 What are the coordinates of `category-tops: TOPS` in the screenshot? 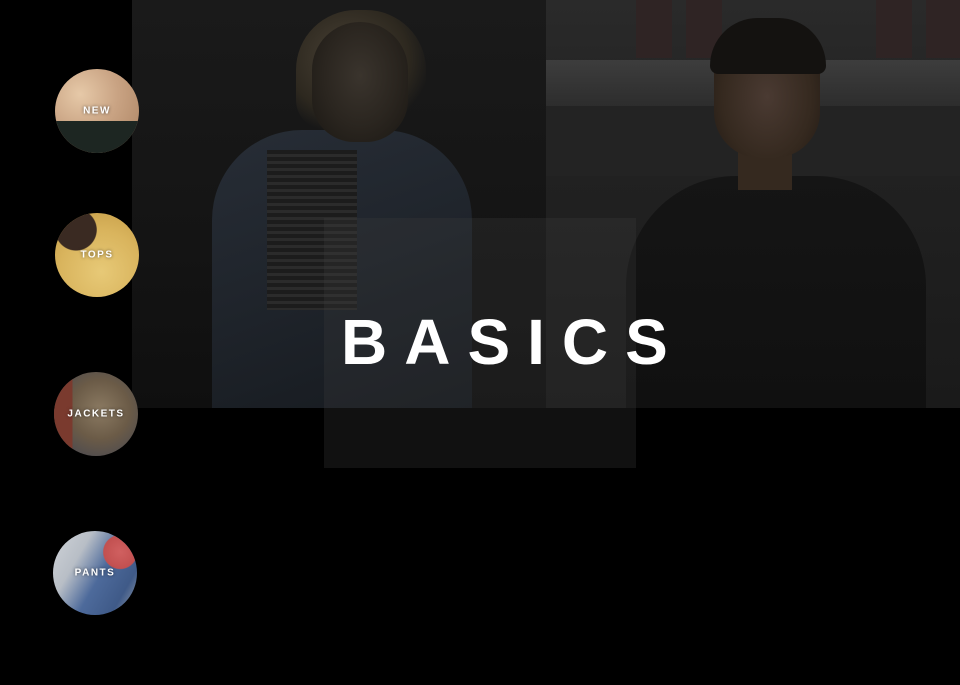 It's located at (97, 255).